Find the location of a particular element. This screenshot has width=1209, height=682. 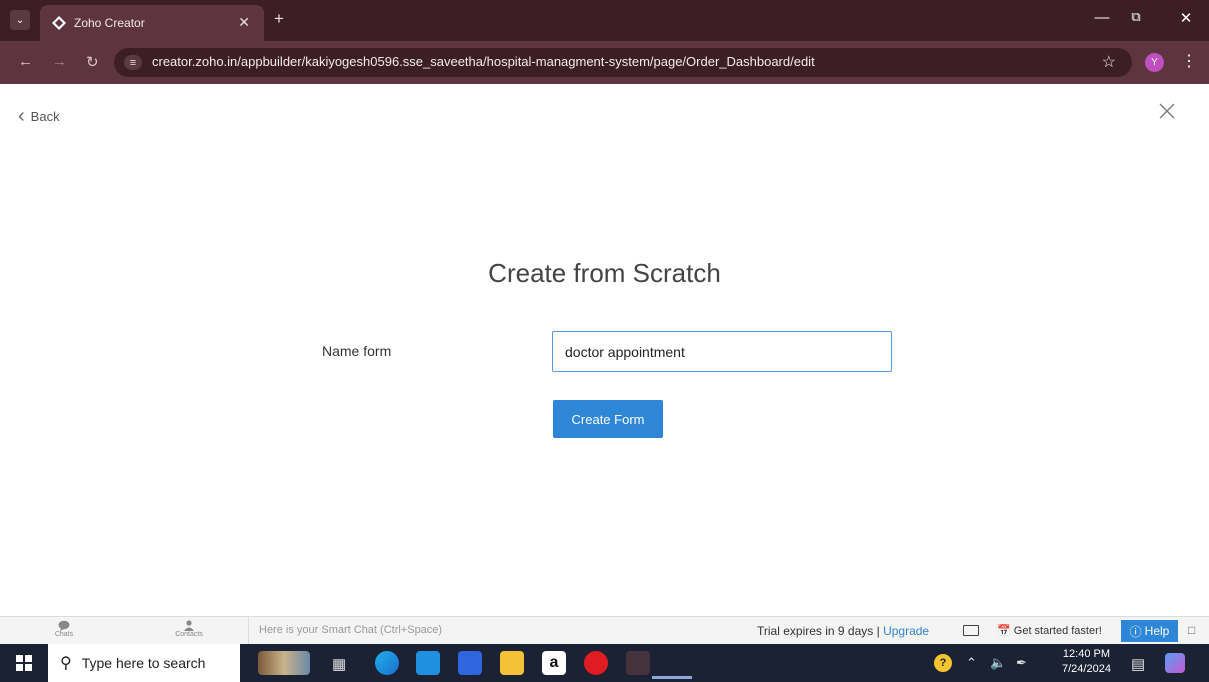

file-explorer-icon is located at coordinates (512, 663).